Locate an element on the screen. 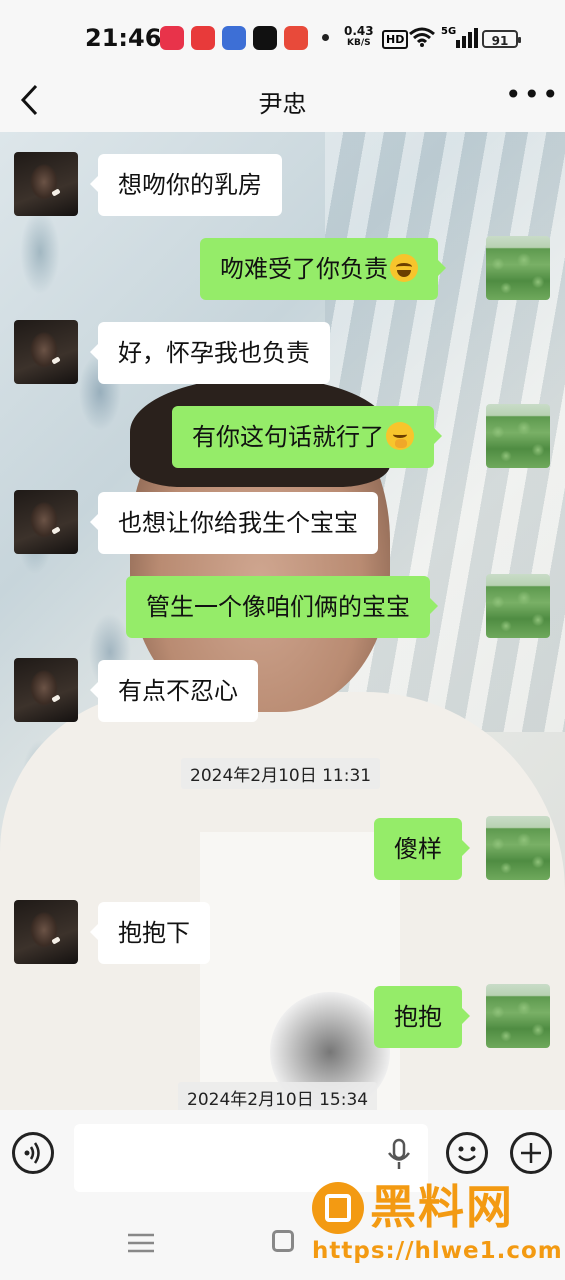 Image resolution: width=565 pixels, height=1280 pixels. message-text: 有你这句话就行了 is located at coordinates (288, 437).